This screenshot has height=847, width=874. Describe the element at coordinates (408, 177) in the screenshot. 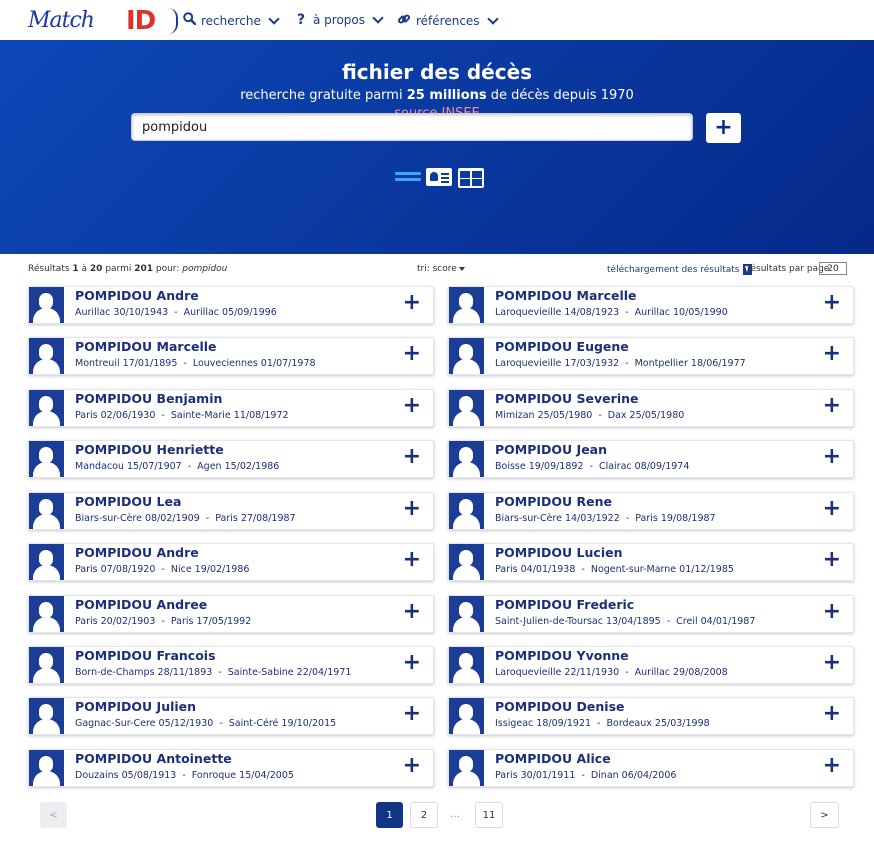

I see `list-view-icon` at that location.